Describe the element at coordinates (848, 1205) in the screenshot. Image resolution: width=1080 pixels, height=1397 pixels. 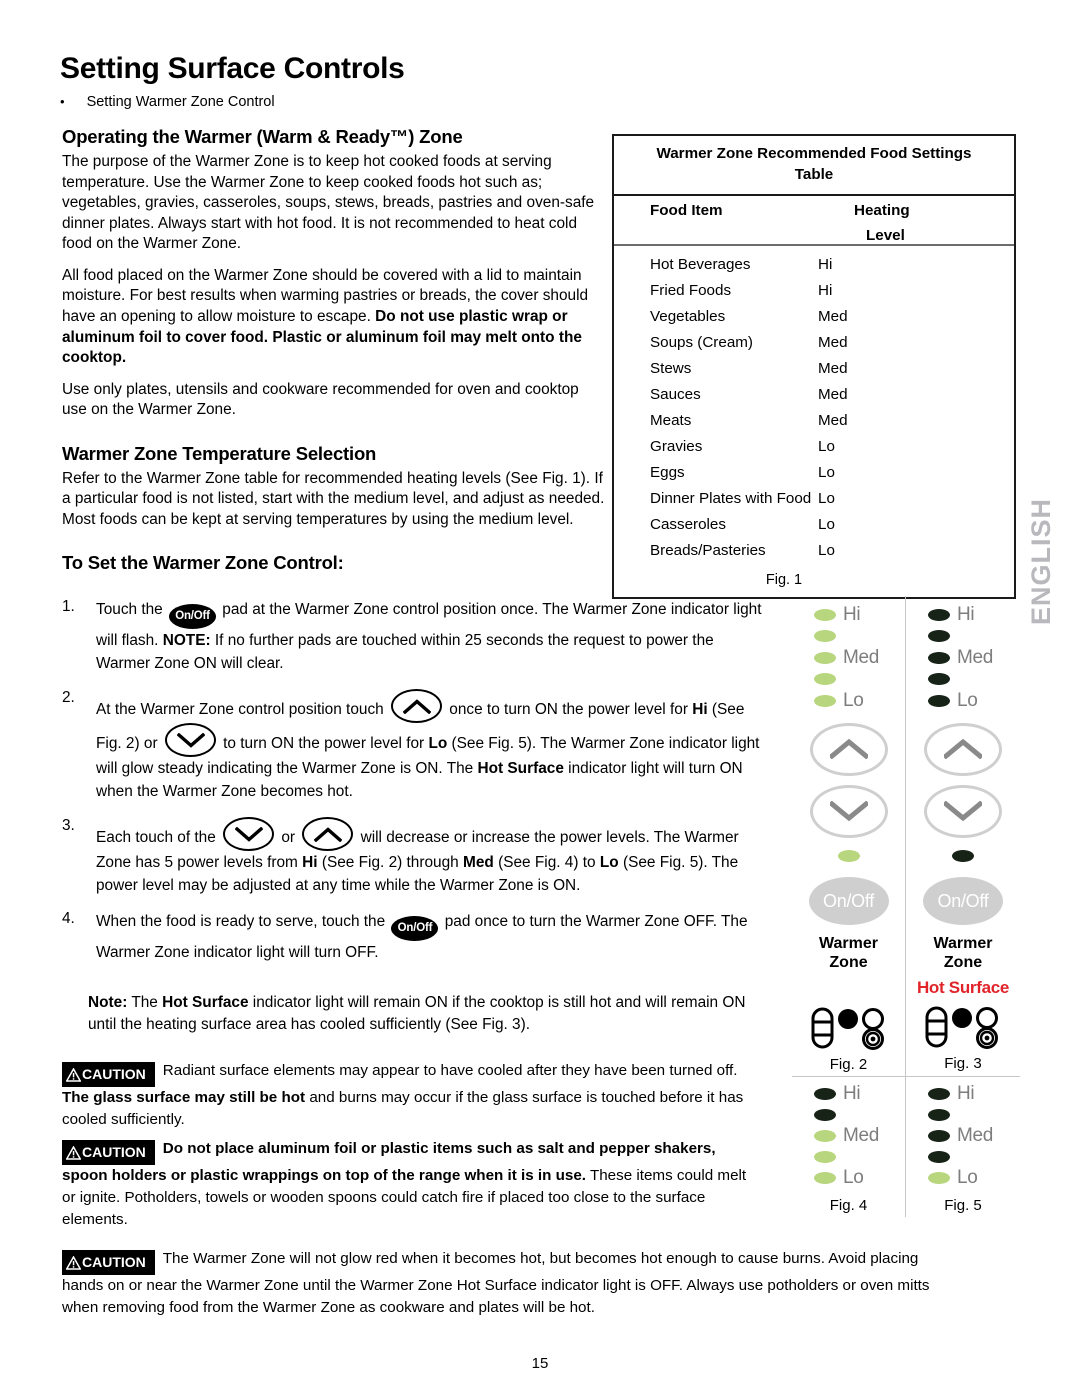
I see `fig4-caption: Fig. 4` at that location.